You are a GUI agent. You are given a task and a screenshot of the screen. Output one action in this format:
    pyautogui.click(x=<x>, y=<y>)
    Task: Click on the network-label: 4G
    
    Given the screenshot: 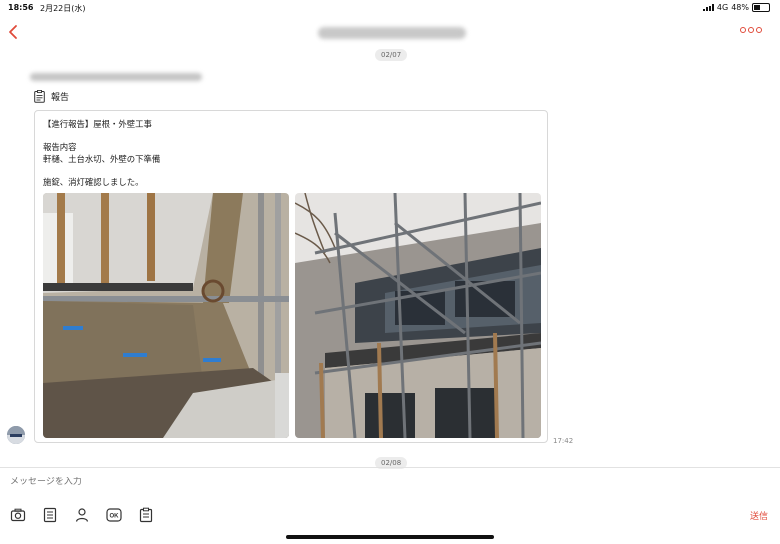 What is the action you would take?
    pyautogui.click(x=722, y=7)
    